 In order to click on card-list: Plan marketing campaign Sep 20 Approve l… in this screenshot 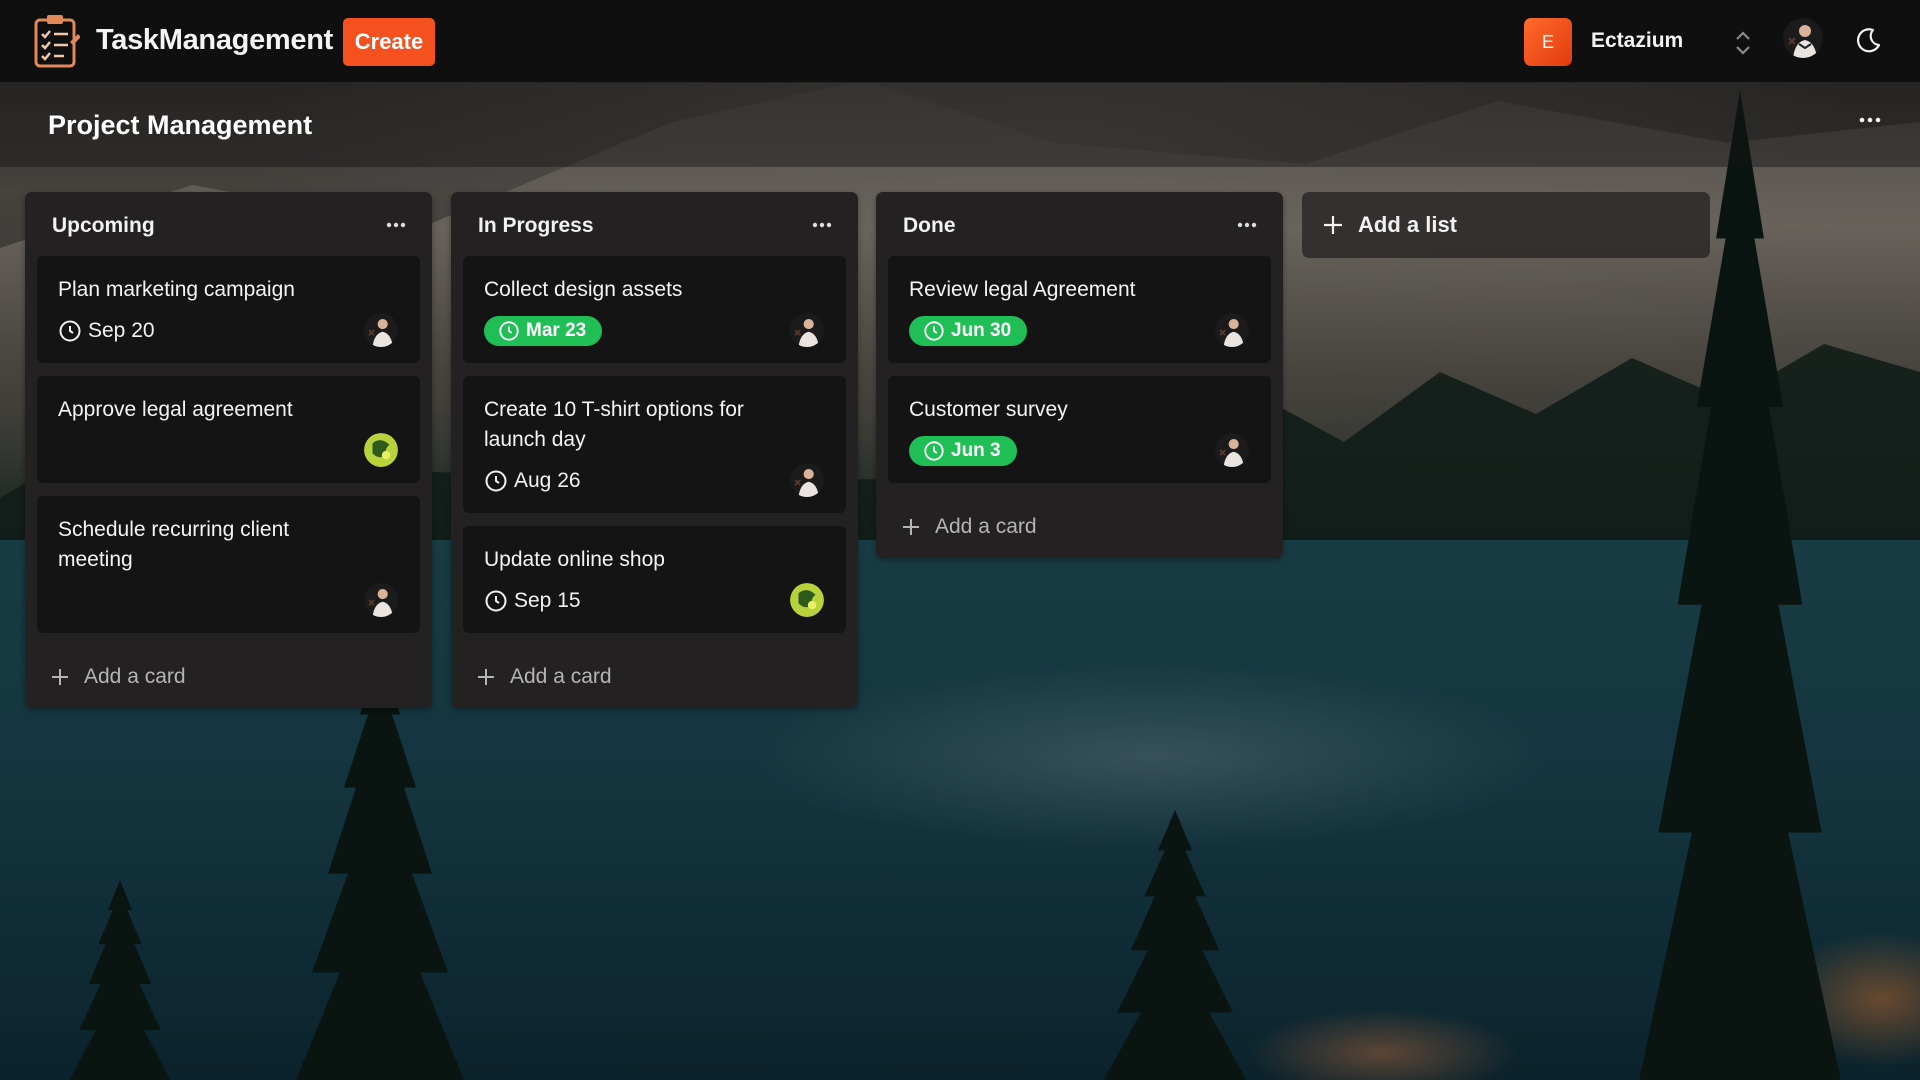, I will do `click(228, 444)`.